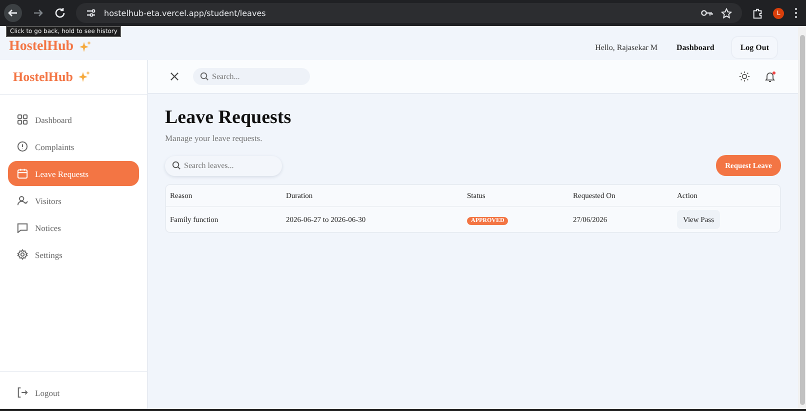 This screenshot has height=411, width=806. I want to click on sidebar-item: Complaints, so click(73, 146).